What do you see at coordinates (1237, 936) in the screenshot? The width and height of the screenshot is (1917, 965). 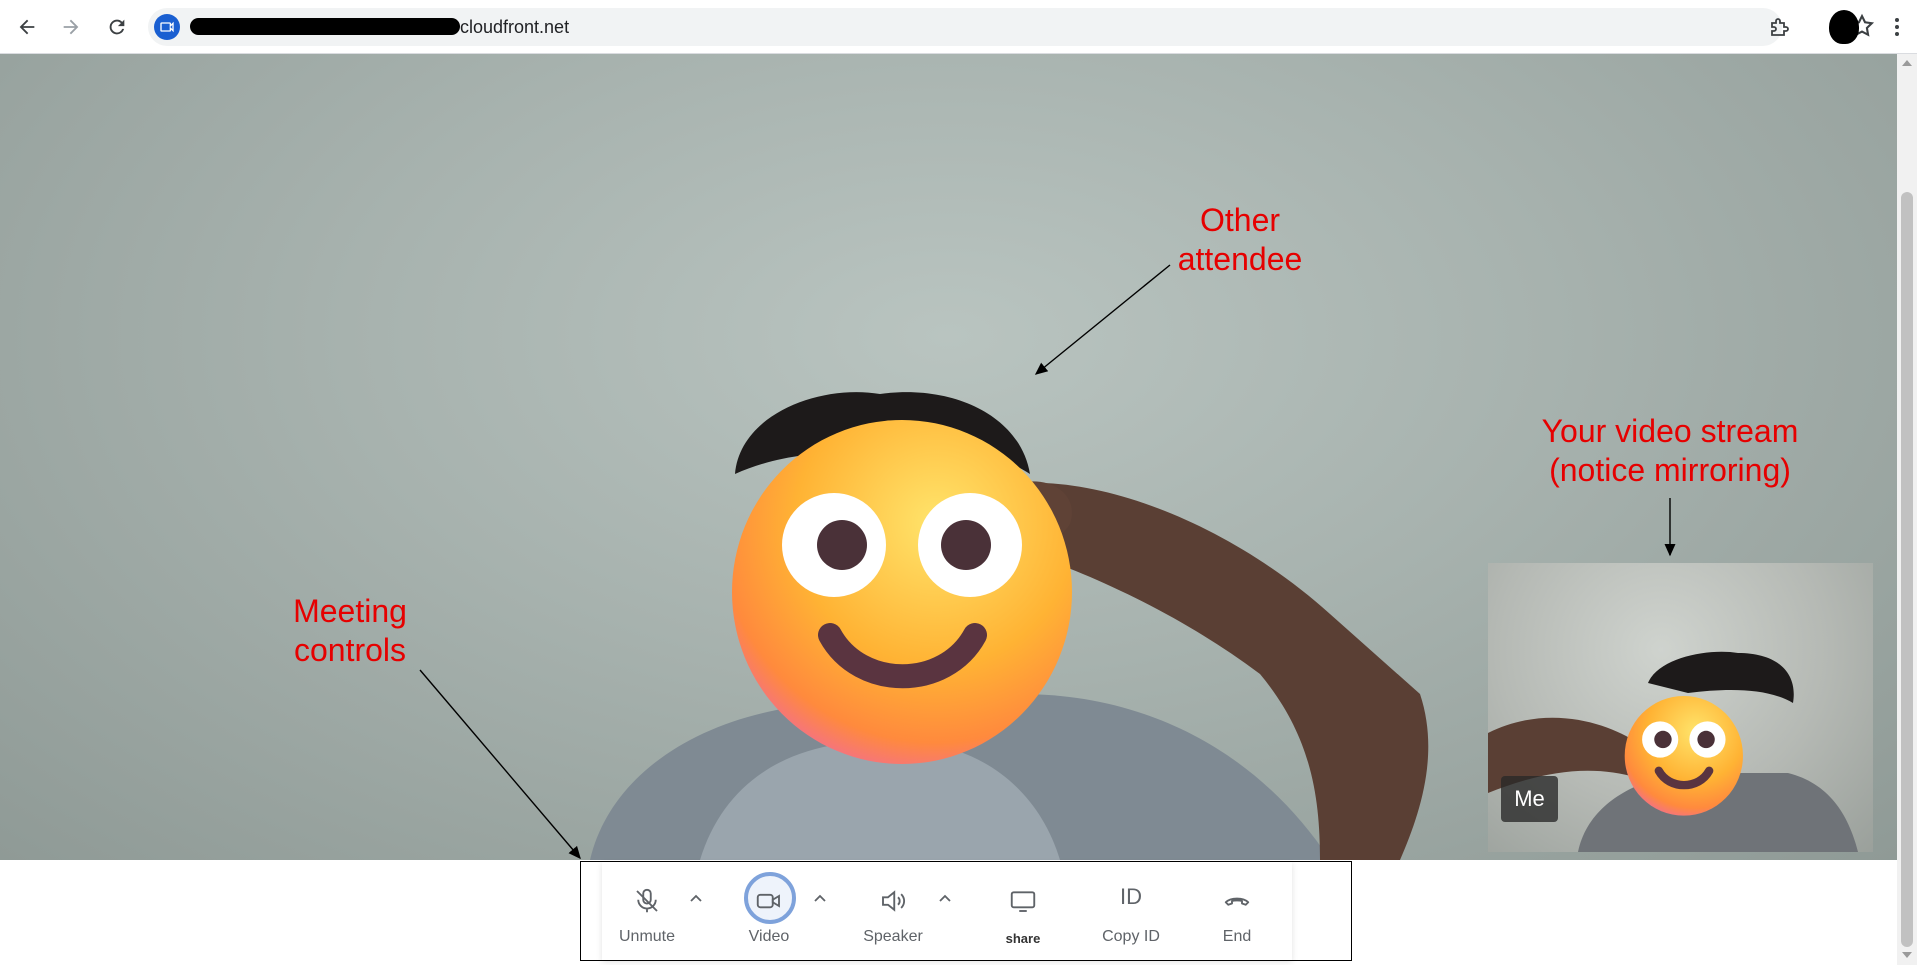 I see `end-label: End` at bounding box center [1237, 936].